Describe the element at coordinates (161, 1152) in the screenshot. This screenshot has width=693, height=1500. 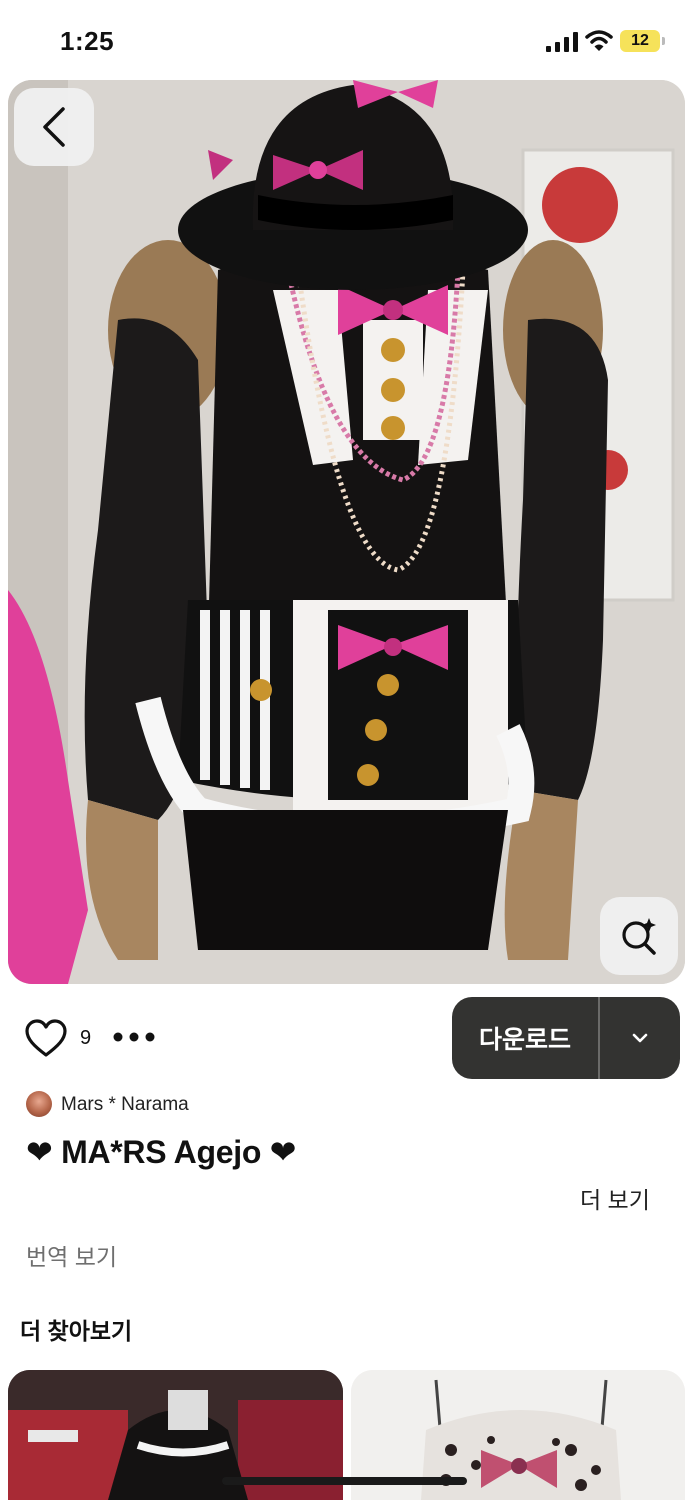
I see `pin-title: ❤ MA*RS Agejo ❤` at that location.